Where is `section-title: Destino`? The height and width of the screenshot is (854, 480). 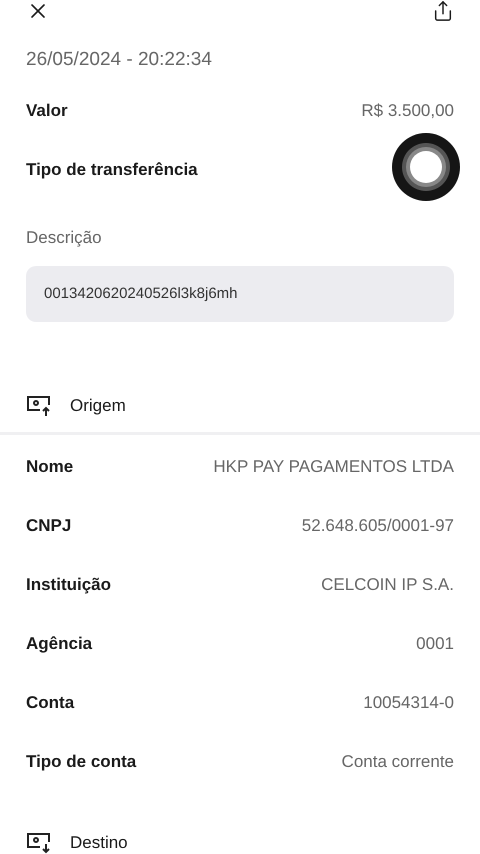 section-title: Destino is located at coordinates (99, 843).